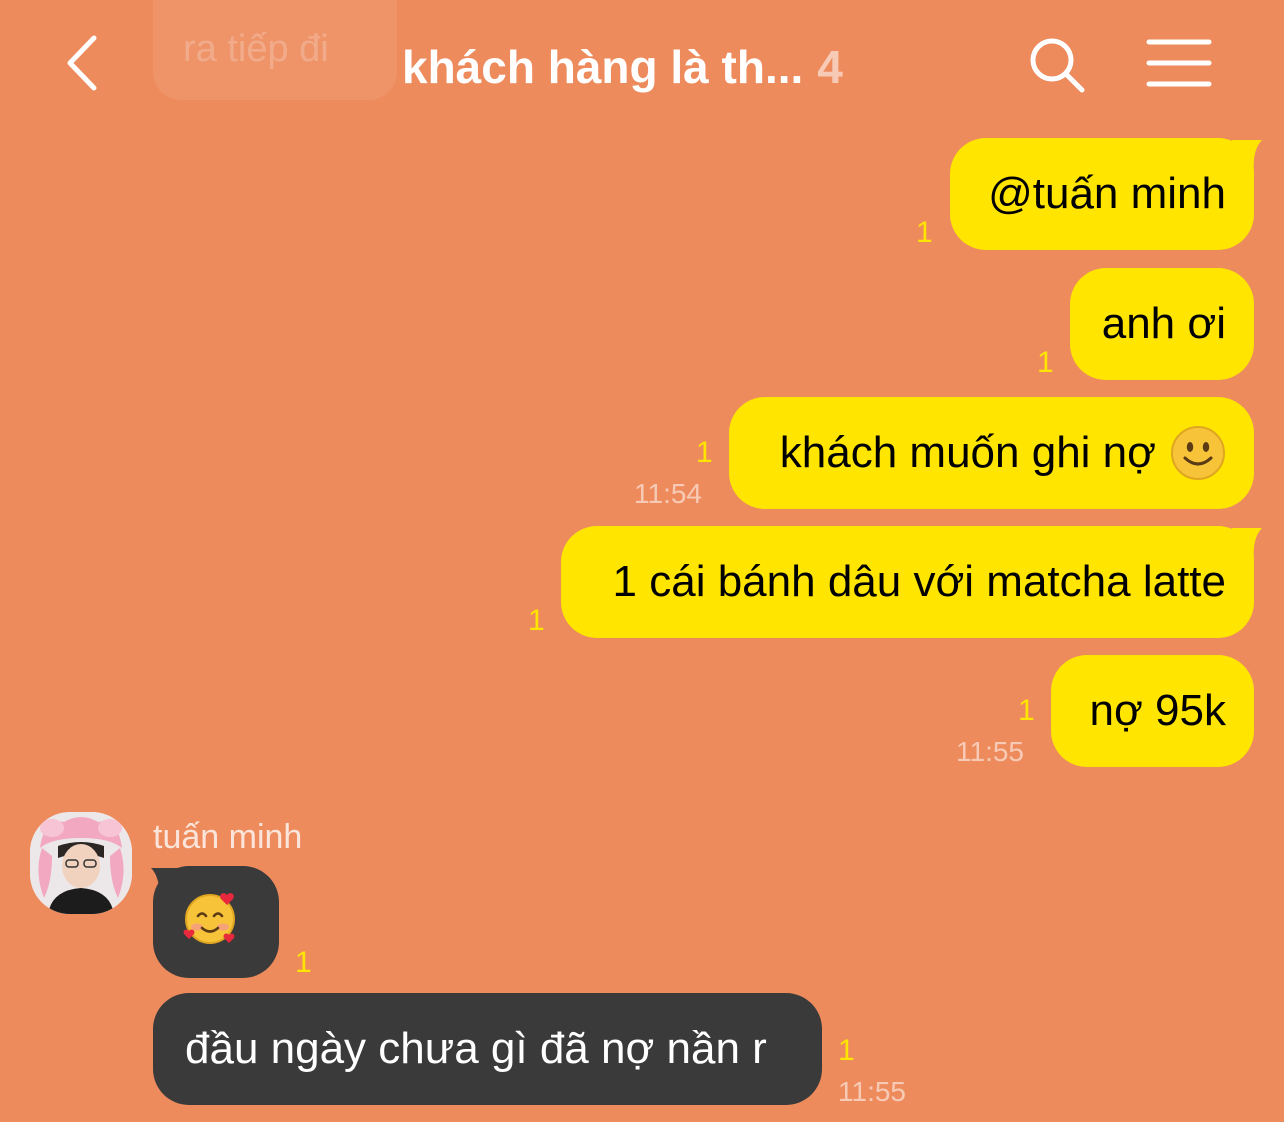 This screenshot has height=1122, width=1284. I want to click on message-text: 1 cái bánh dâu với matcha latte, so click(919, 581).